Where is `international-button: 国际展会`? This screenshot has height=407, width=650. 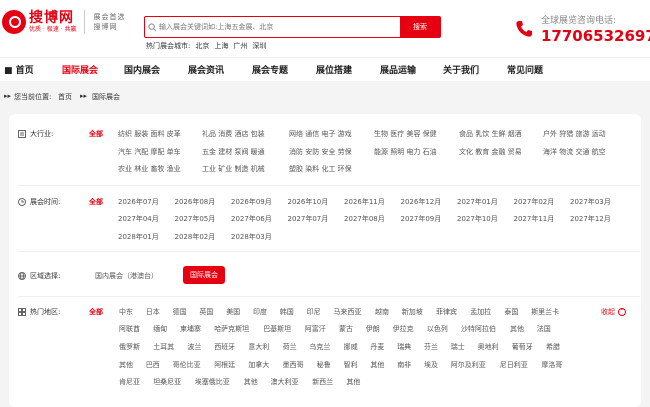
international-button: 国际展会 is located at coordinates (204, 275).